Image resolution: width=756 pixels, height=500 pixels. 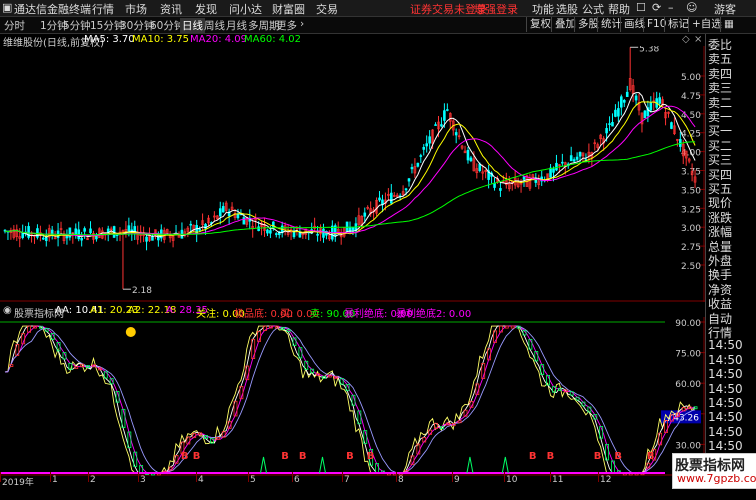 What do you see at coordinates (214, 25) in the screenshot?
I see `period-weekly: 周线` at bounding box center [214, 25].